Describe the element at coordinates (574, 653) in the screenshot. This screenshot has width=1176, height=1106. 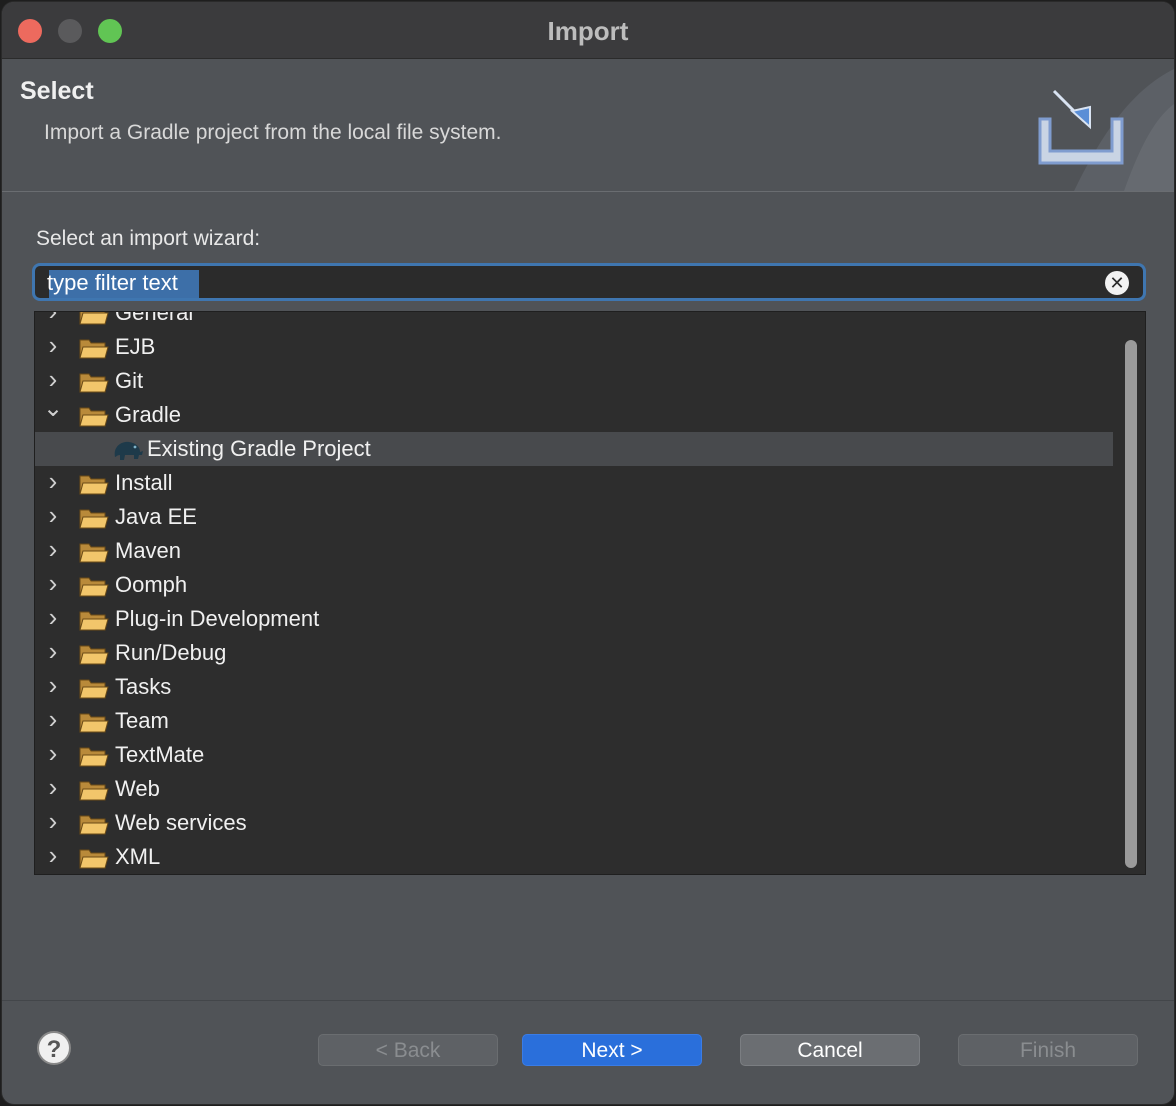
I see `tree-folder-run-debug: › Run/Debug` at that location.